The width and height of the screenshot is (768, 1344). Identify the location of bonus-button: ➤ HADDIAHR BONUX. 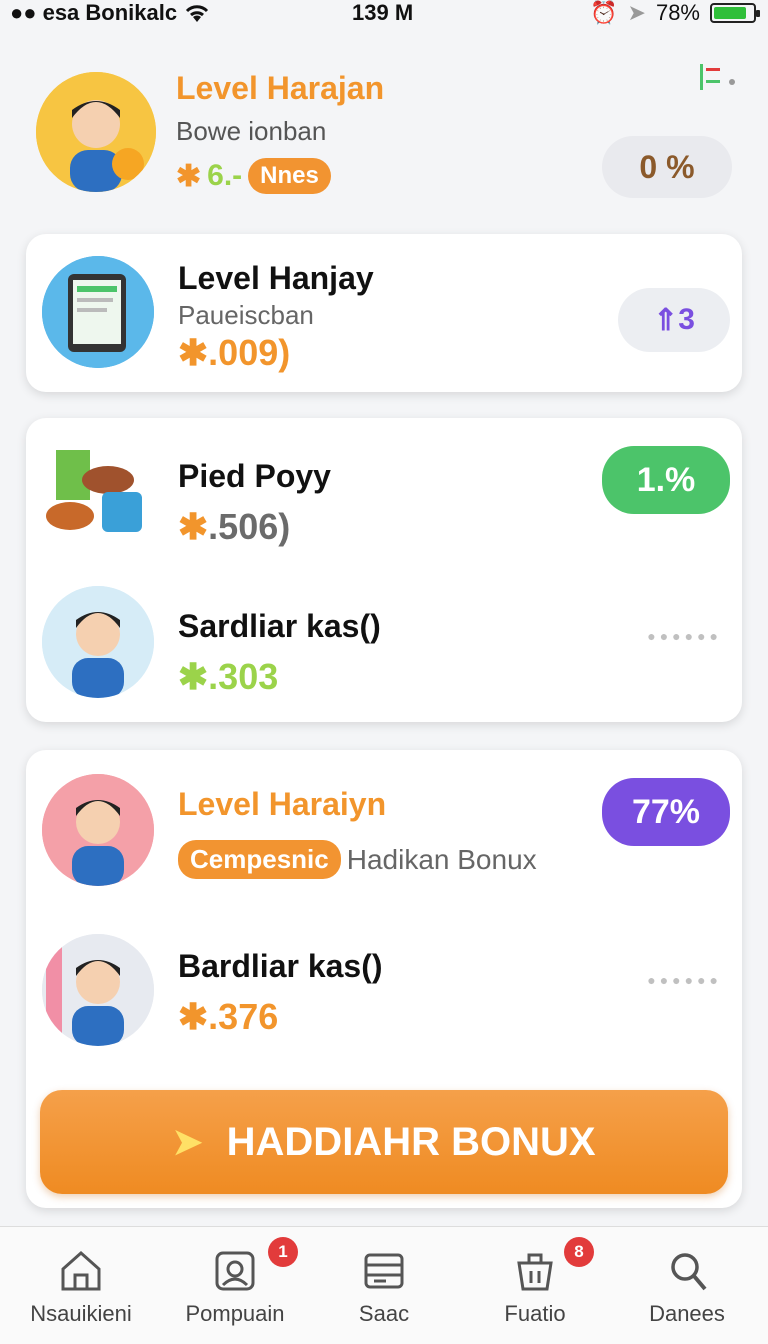
(384, 1142).